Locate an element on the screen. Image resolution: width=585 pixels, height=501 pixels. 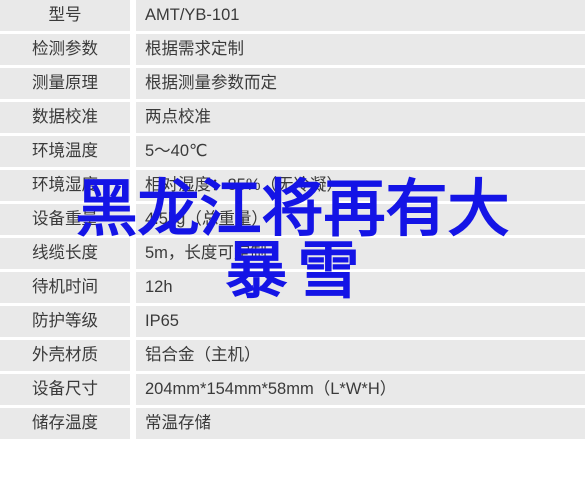
spec-label: 设备重量 is located at coordinates (65, 219).